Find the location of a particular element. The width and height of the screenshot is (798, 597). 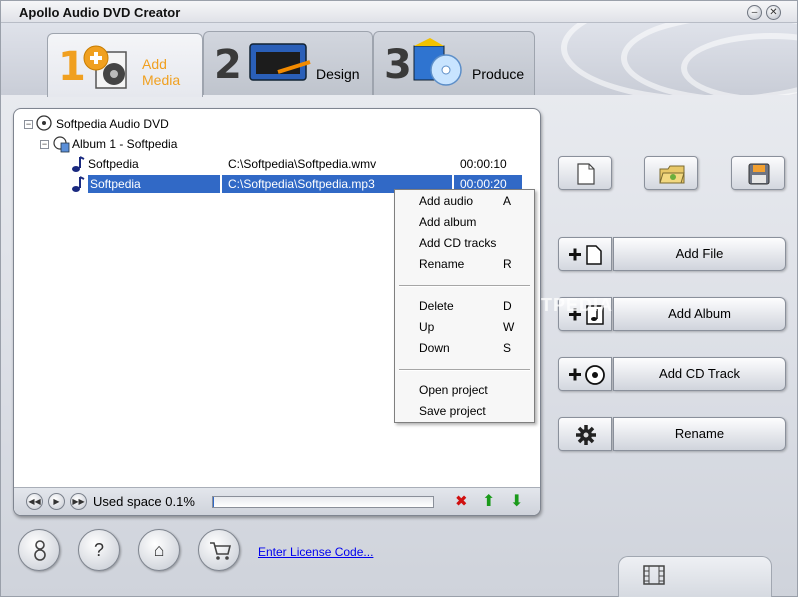

add-cd-track-icon-button is located at coordinates (585, 374).